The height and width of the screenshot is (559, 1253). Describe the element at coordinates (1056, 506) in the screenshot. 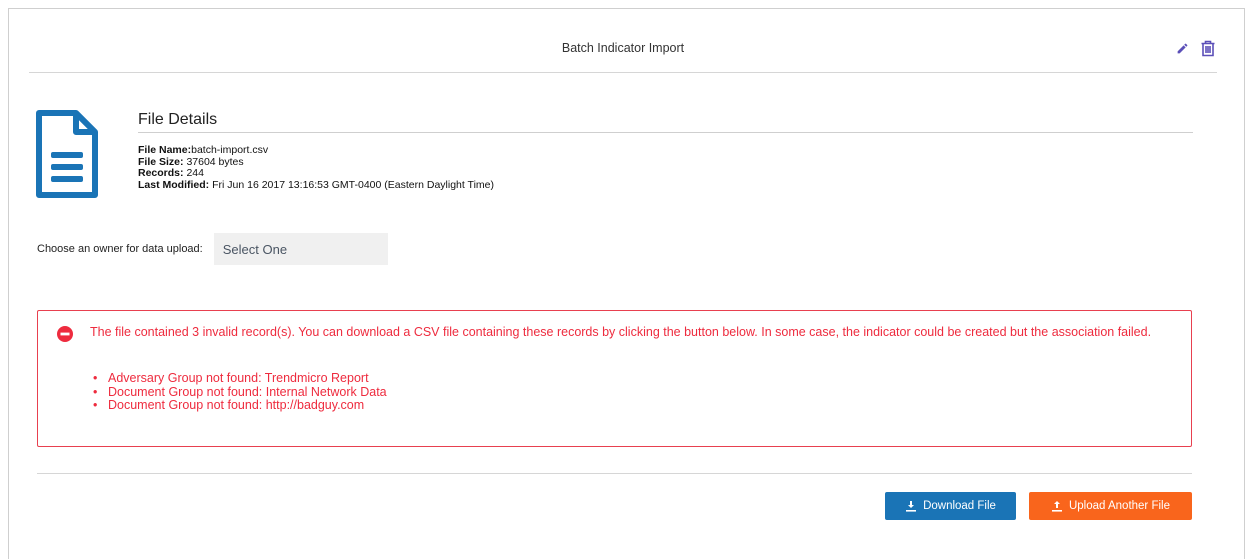

I see `upload-icon` at that location.